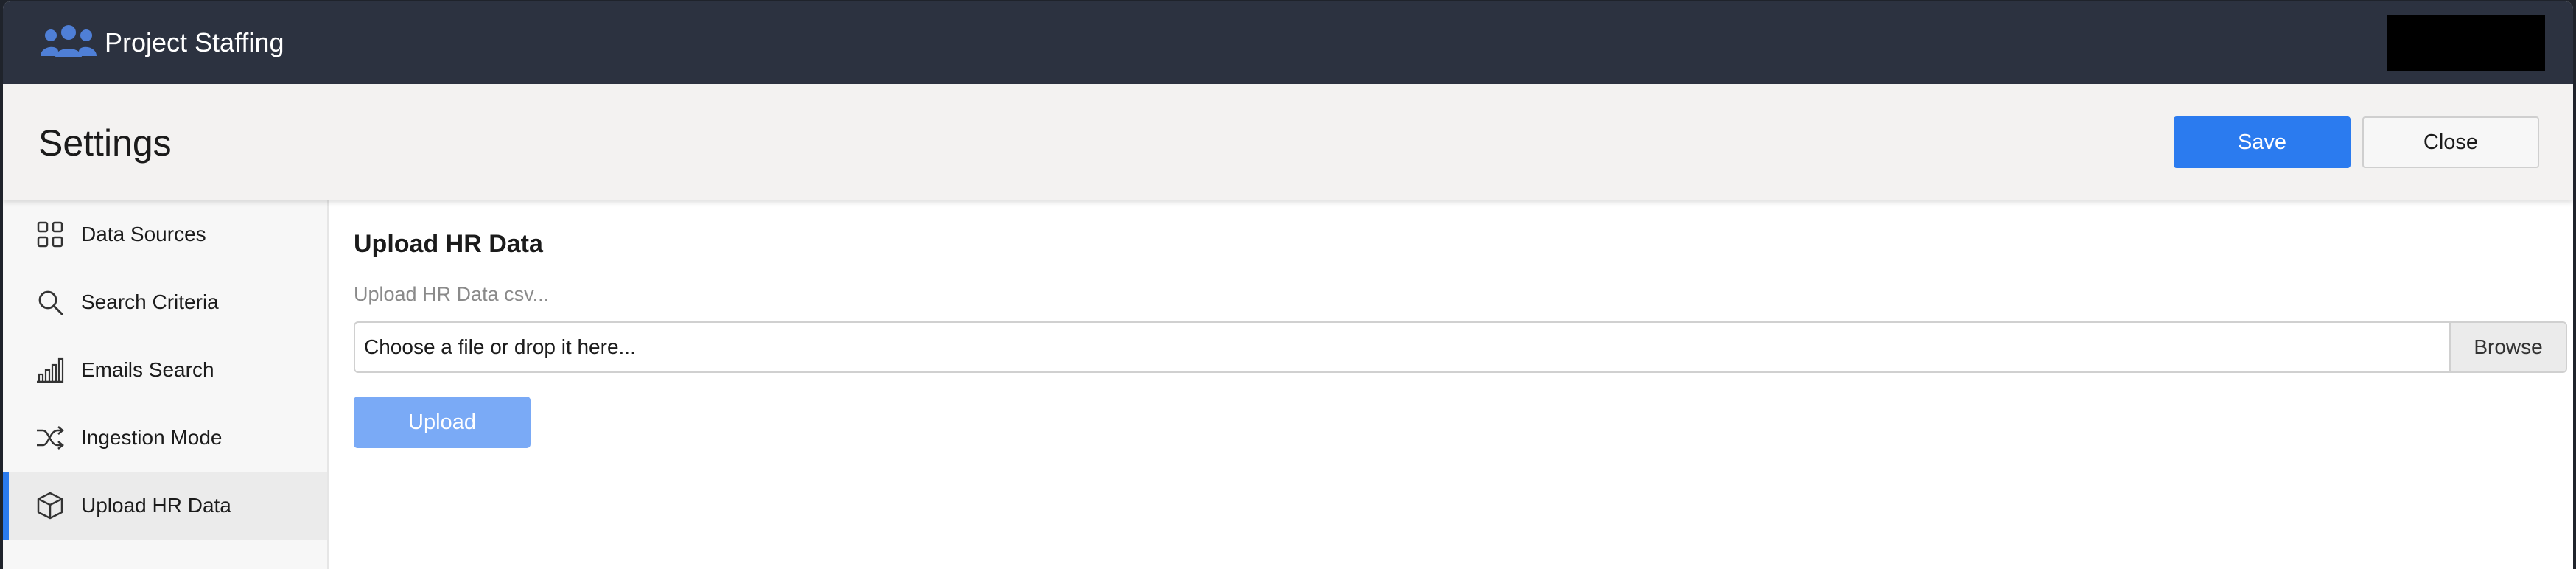 The width and height of the screenshot is (2576, 569). I want to click on sidebar-item-upload-hr-data: Upload HR Data, so click(165, 506).